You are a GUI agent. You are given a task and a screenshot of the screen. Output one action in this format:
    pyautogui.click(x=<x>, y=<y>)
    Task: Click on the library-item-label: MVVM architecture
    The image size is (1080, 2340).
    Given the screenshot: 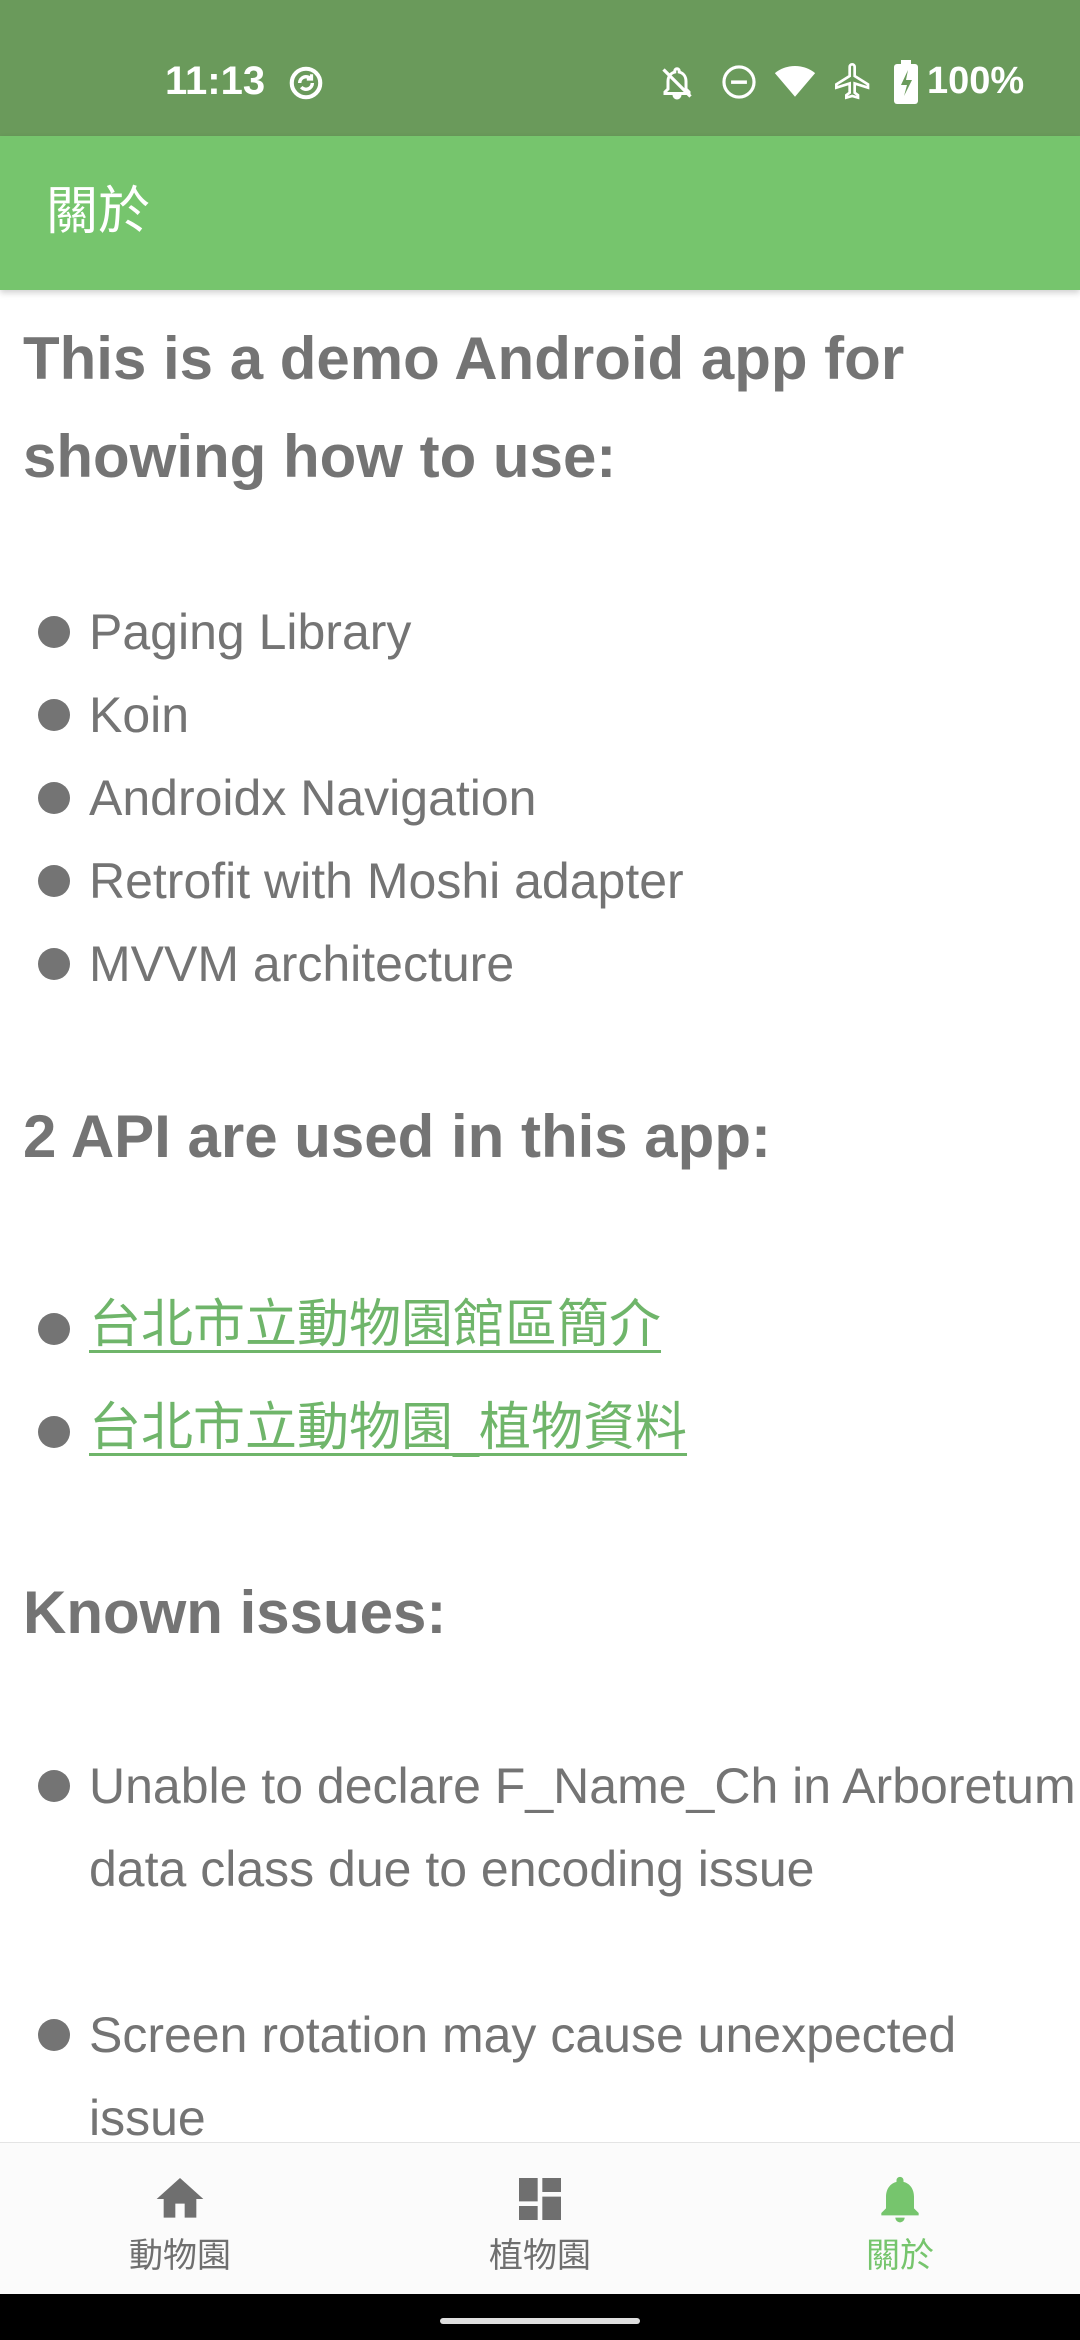 What is the action you would take?
    pyautogui.click(x=302, y=964)
    